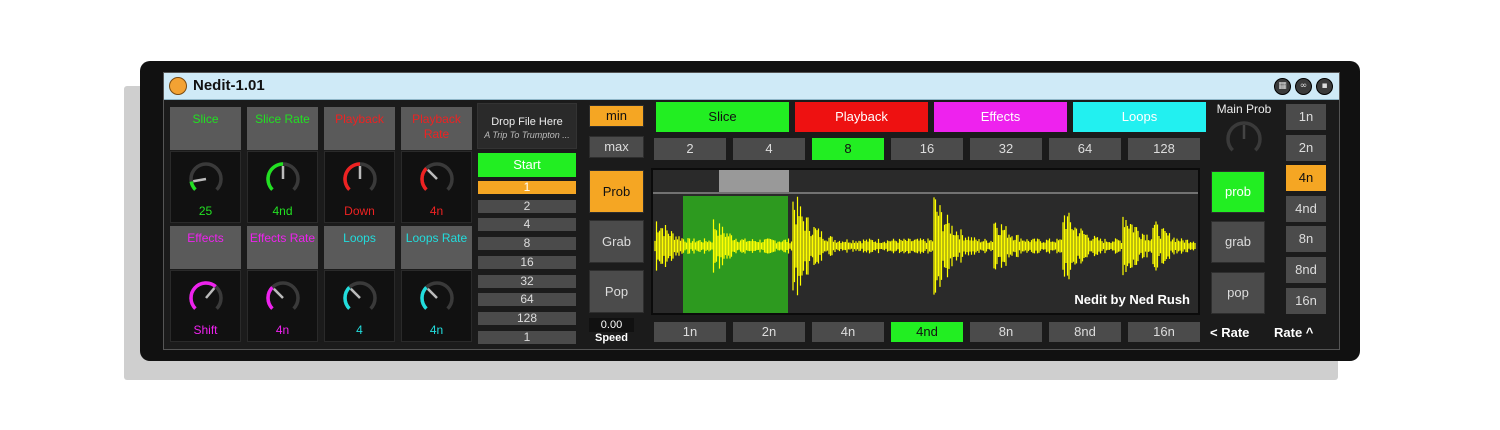 This screenshot has height=430, width=1500. What do you see at coordinates (1000, 117) in the screenshot?
I see `tab-effects: Effects` at bounding box center [1000, 117].